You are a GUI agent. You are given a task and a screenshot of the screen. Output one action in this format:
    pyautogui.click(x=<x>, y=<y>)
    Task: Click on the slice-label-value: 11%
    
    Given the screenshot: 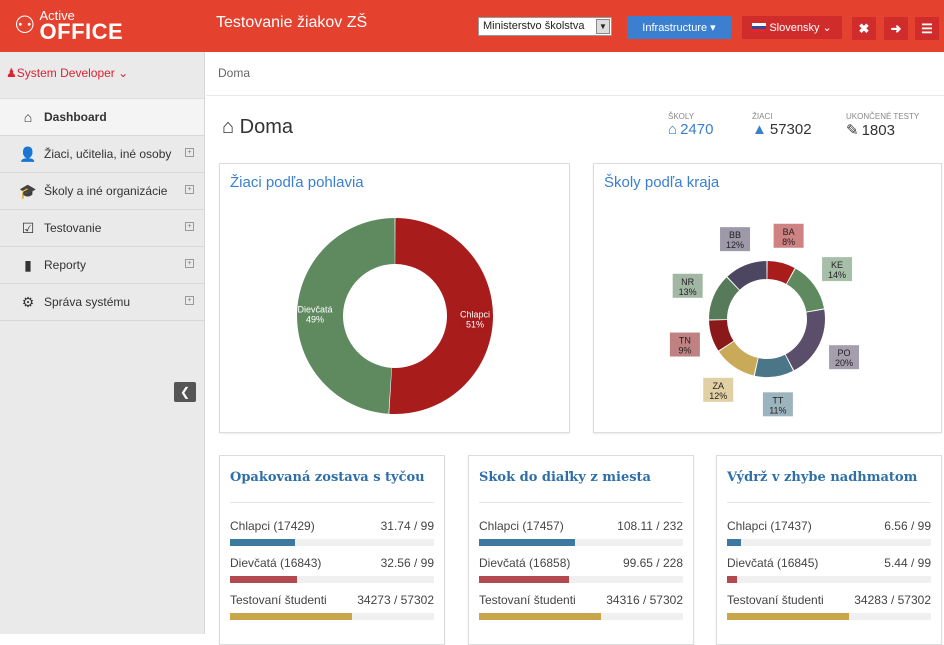 What is the action you would take?
    pyautogui.click(x=777, y=410)
    